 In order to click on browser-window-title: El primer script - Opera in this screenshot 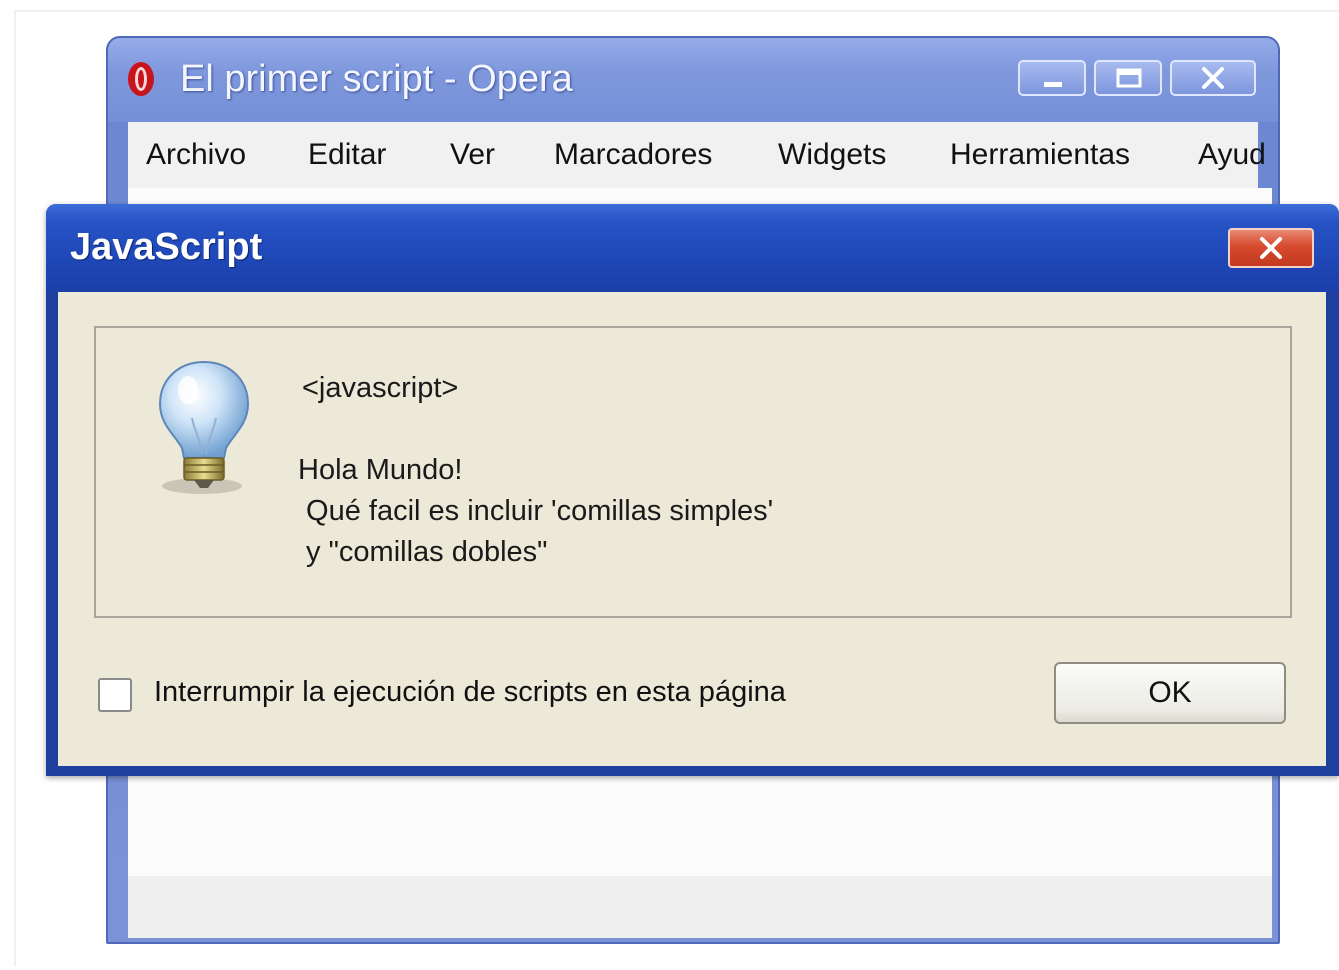, I will do `click(376, 79)`.